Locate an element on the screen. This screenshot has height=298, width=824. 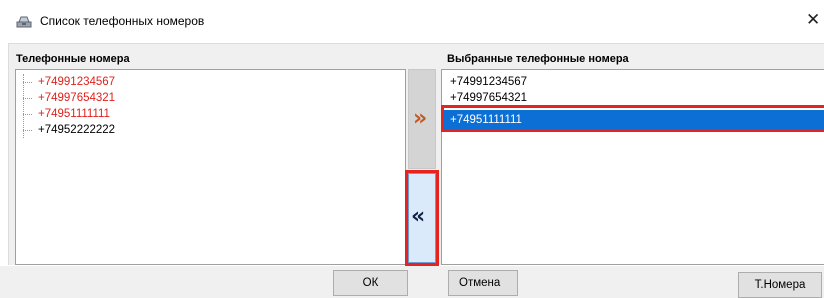
title-bar: Список телефонных номеров ✕ is located at coordinates (412, 20).